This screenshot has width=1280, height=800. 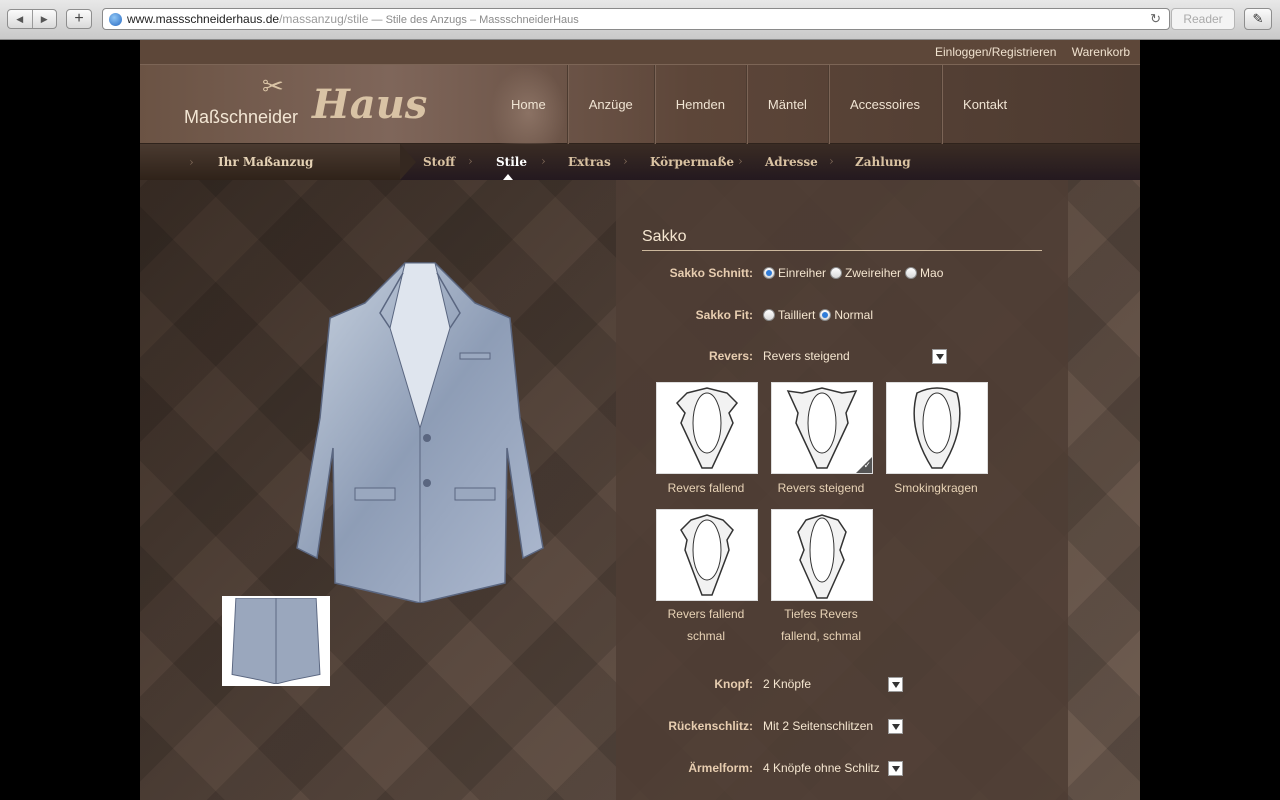 I want to click on back-view-thumbnail, so click(x=276, y=641).